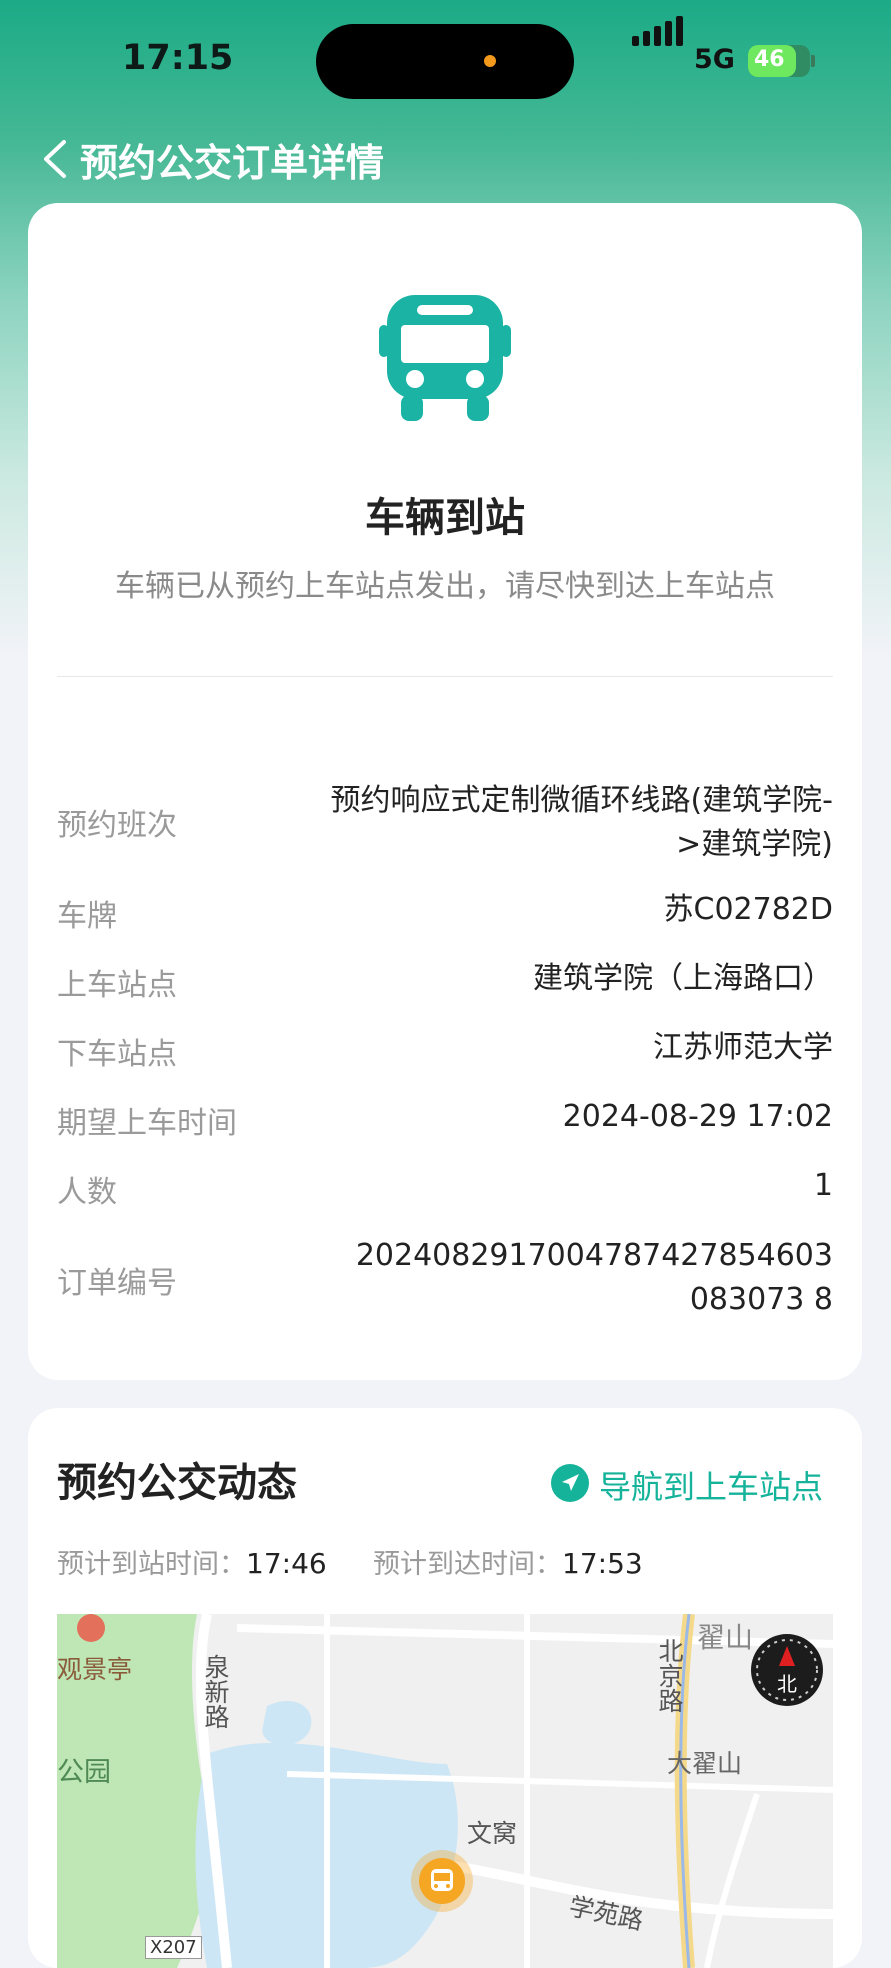 Image resolution: width=891 pixels, height=1968 pixels. I want to click on detail-label: 下车站点, so click(117, 1054).